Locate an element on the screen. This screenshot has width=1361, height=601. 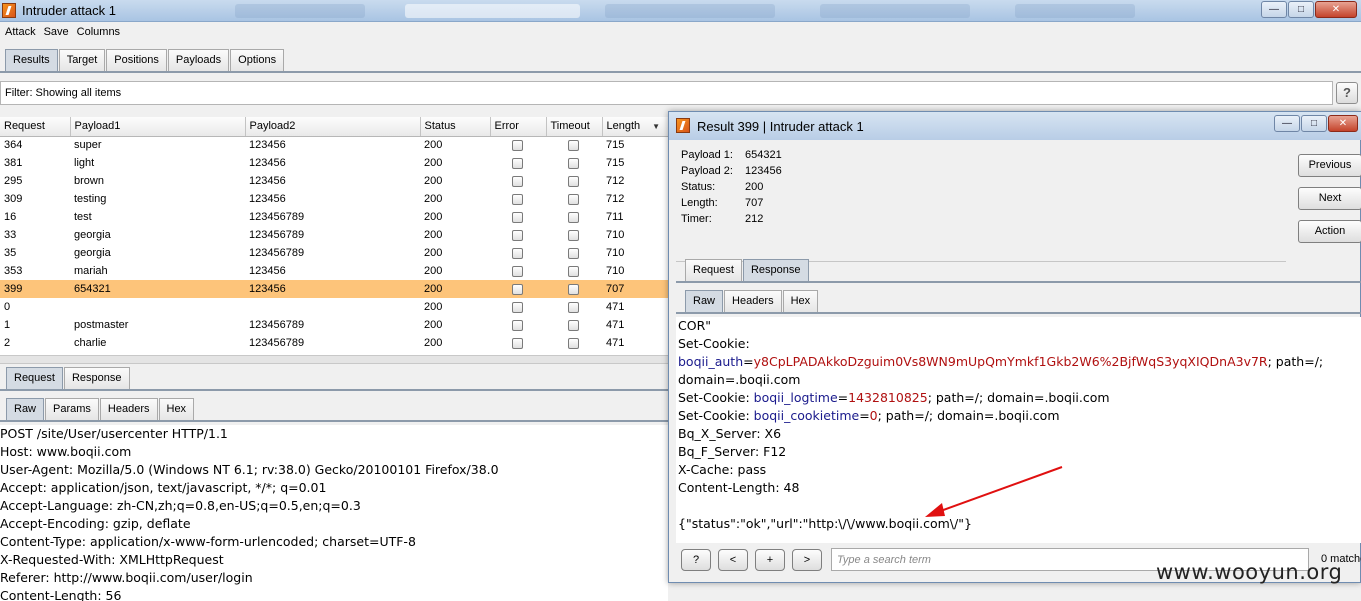
table-row: 35 georgia 123456789 200 710 is located at coordinates (334, 253).